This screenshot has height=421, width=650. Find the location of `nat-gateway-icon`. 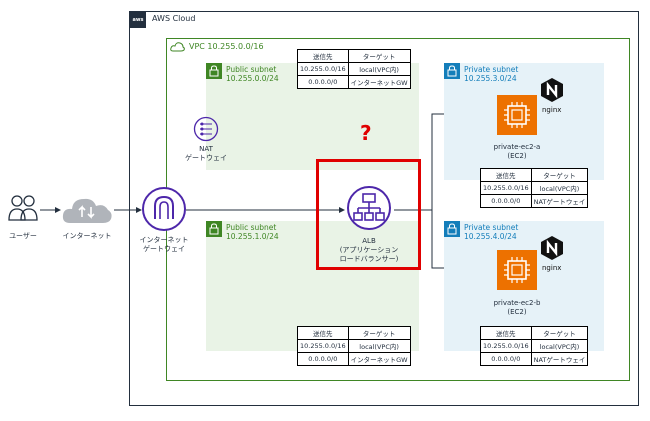

nat-gateway-icon is located at coordinates (206, 129).